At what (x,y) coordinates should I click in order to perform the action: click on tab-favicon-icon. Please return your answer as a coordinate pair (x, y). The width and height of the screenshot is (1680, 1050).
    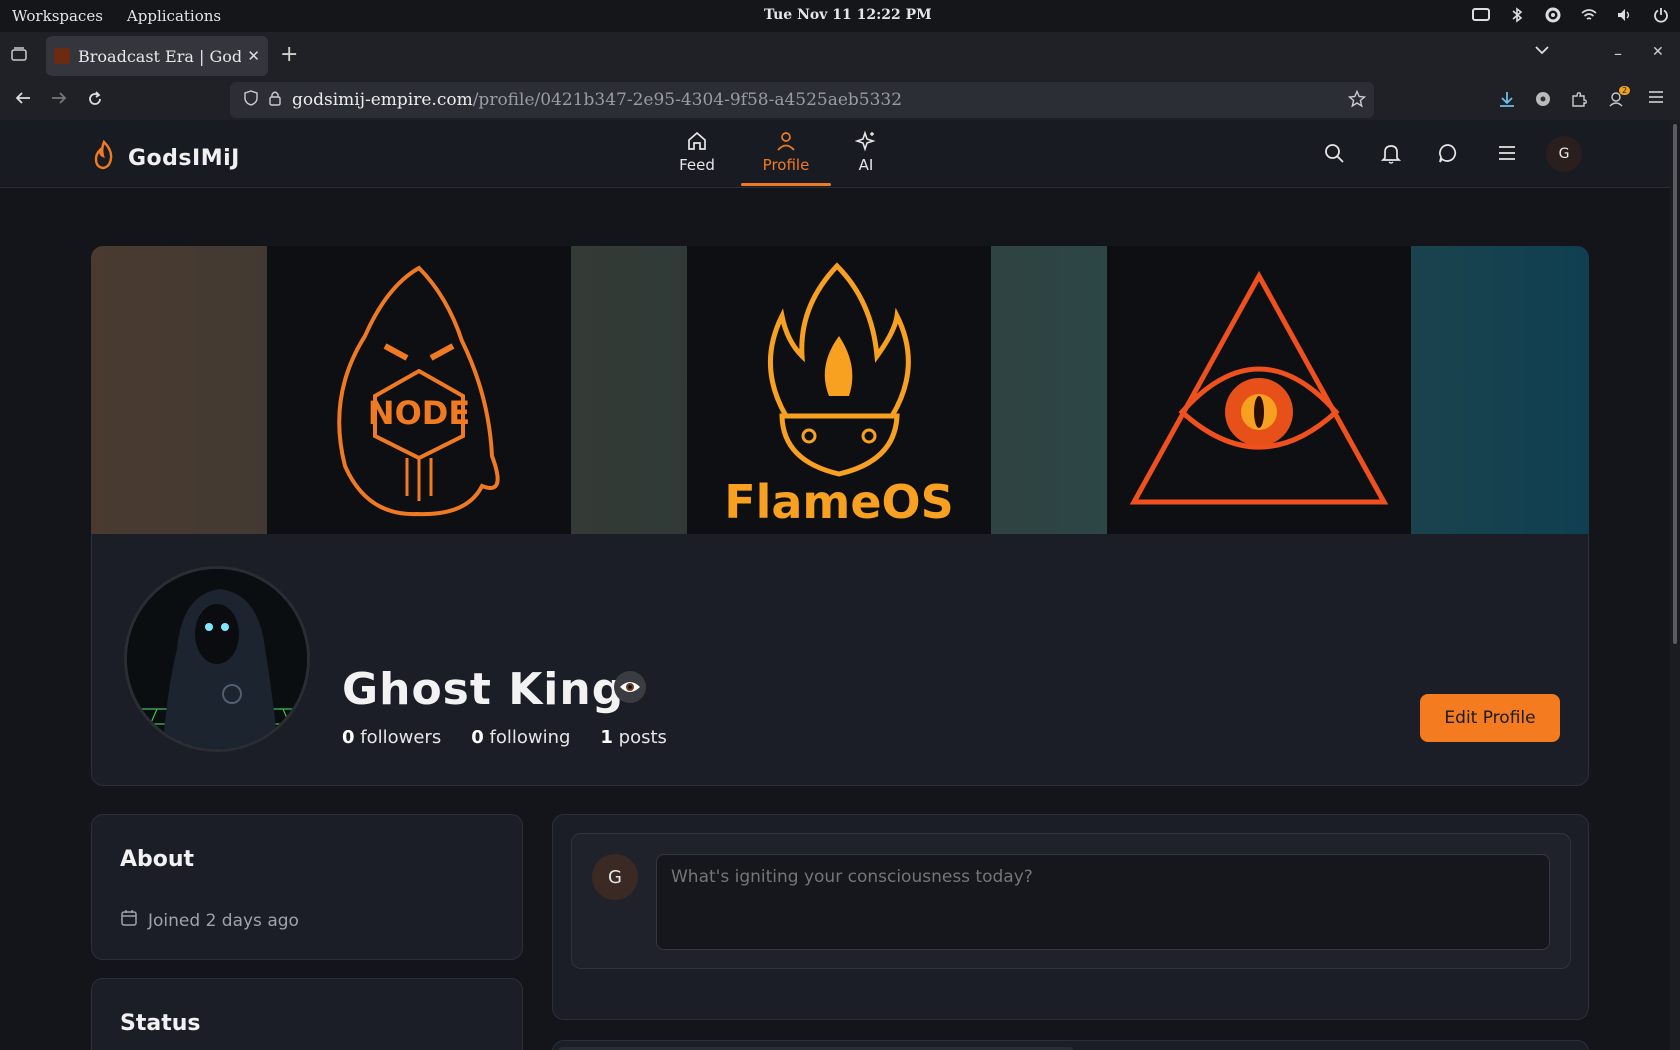
    Looking at the image, I should click on (62, 56).